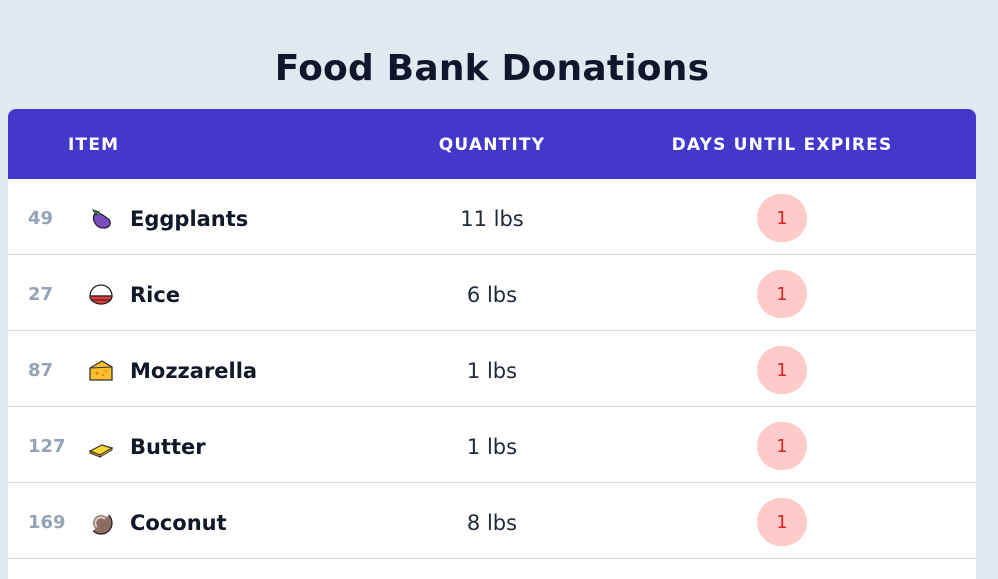 This screenshot has height=579, width=998. I want to click on item-name: Mozzarella, so click(194, 371).